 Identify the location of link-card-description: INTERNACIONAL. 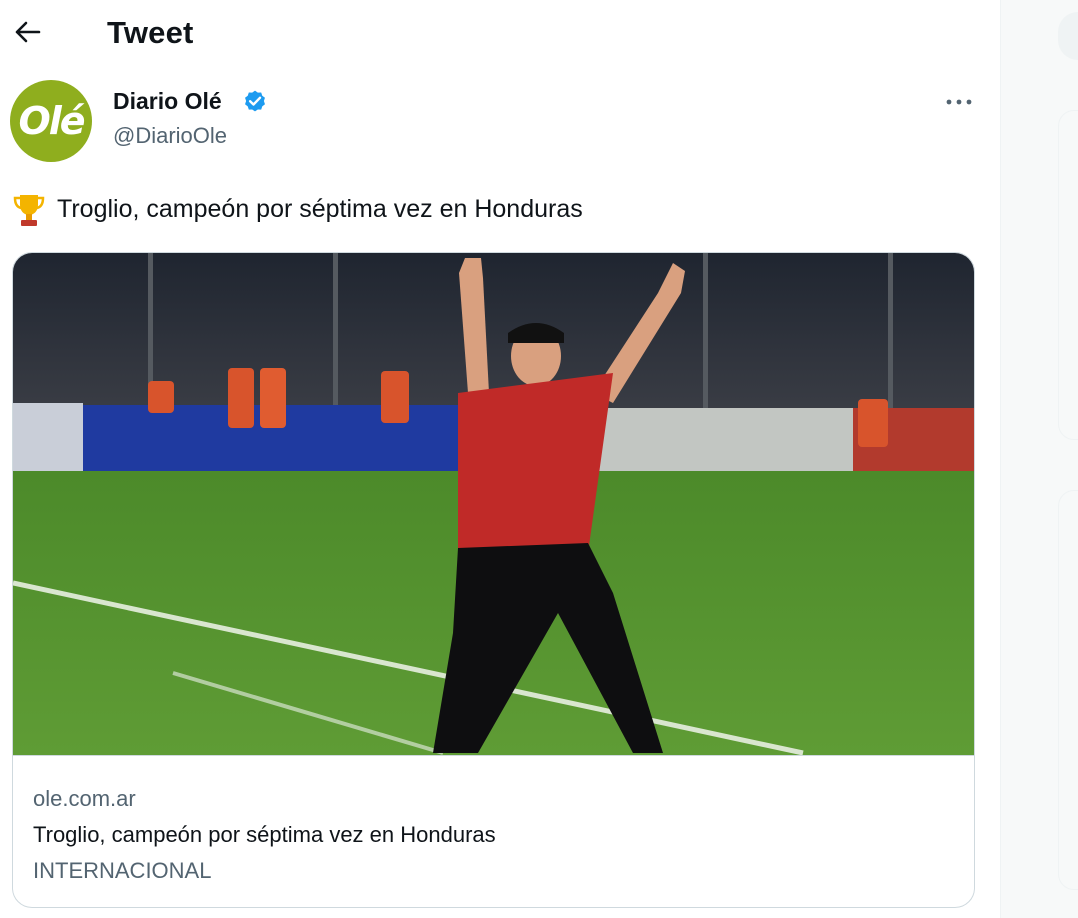
(122, 870).